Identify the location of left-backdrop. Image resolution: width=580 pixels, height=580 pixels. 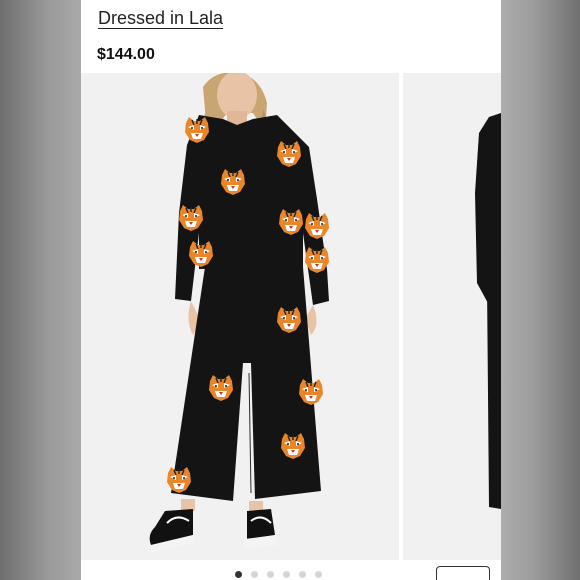
(40, 290).